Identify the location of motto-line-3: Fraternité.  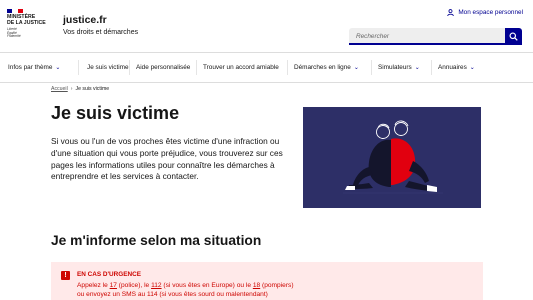
(14, 36).